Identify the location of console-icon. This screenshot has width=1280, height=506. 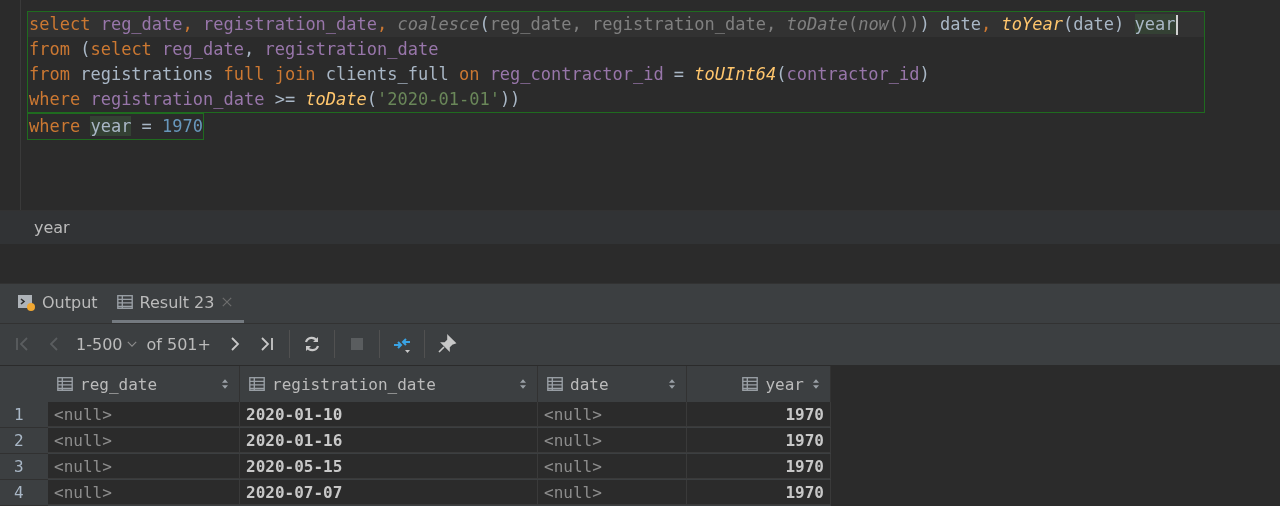
(26, 302).